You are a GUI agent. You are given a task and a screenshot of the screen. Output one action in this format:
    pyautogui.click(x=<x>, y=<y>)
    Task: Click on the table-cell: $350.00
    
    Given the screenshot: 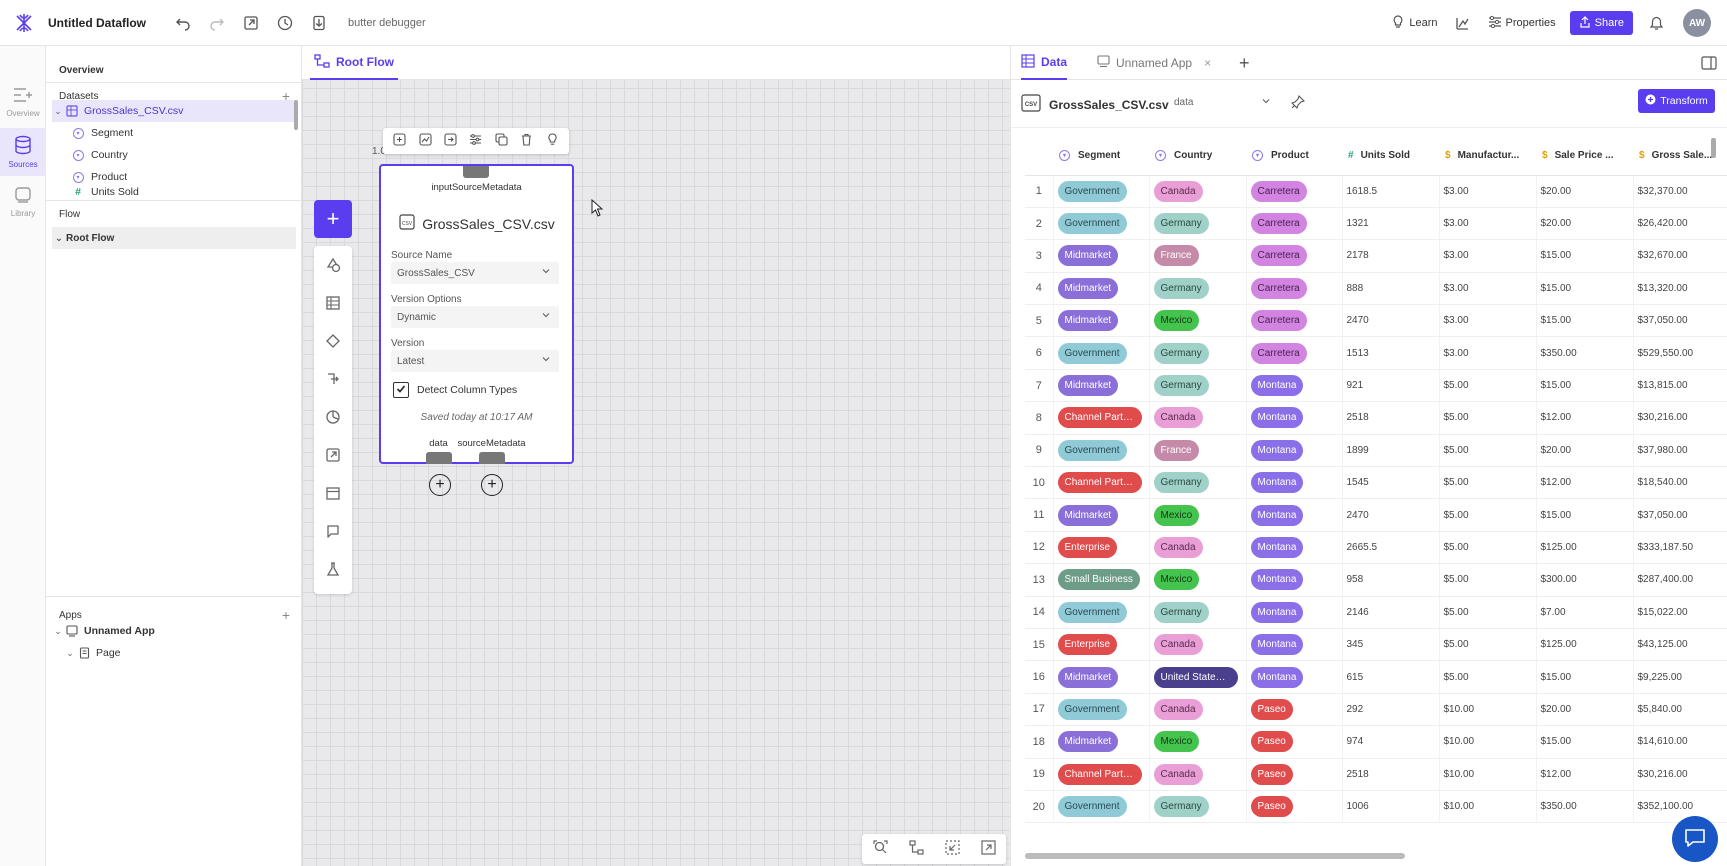 What is the action you would take?
    pyautogui.click(x=1585, y=807)
    